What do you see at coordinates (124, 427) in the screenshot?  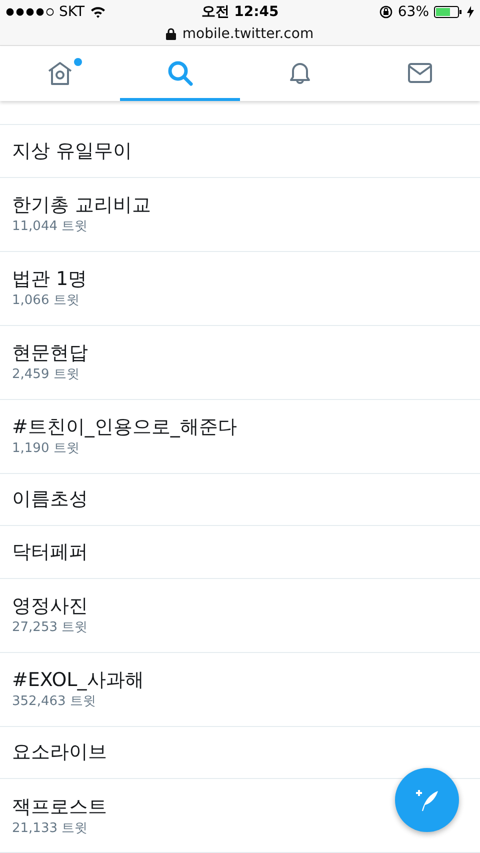 I see `trend-name: #트친이_인용으로_해준다` at bounding box center [124, 427].